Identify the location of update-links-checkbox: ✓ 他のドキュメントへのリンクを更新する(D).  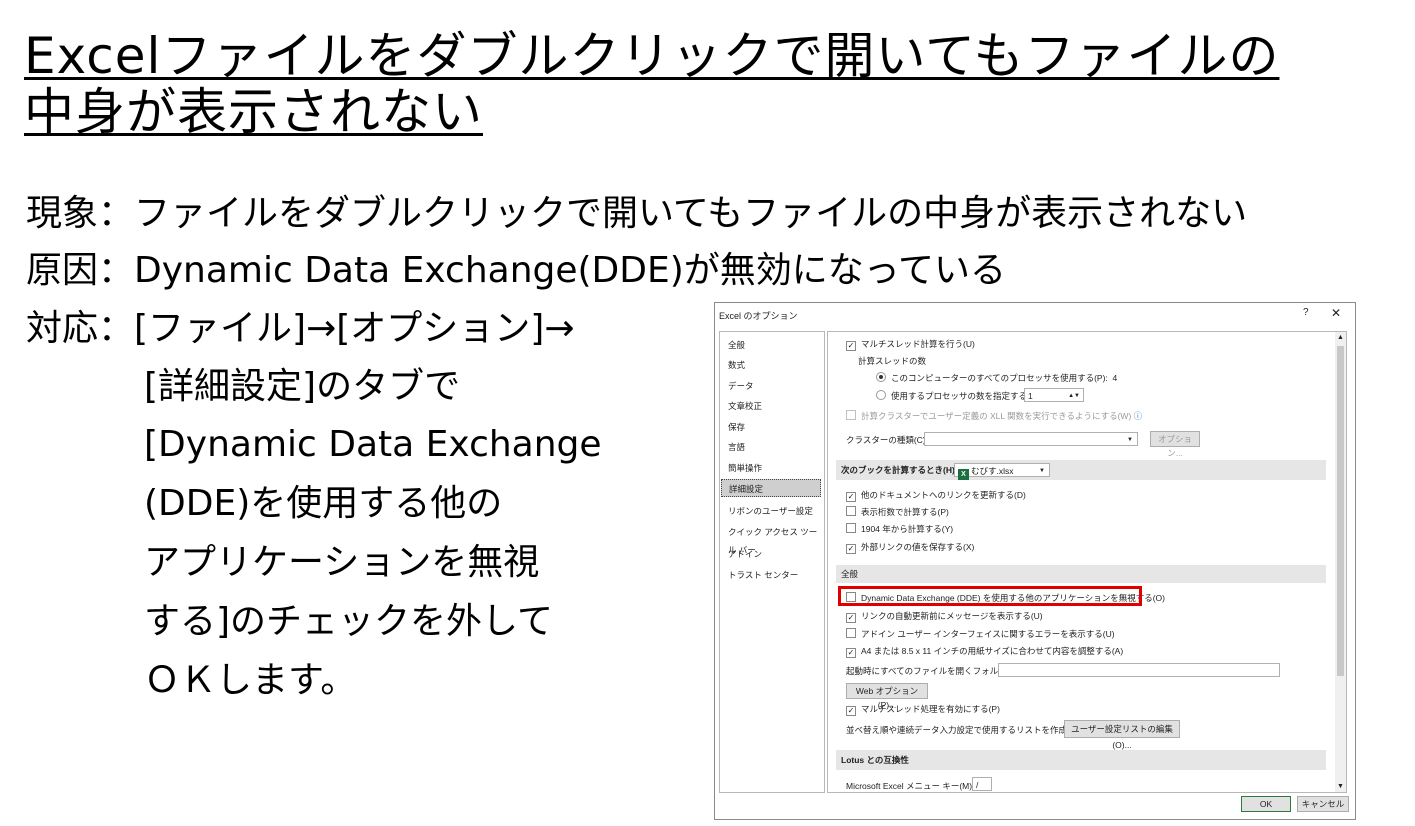
(936, 495).